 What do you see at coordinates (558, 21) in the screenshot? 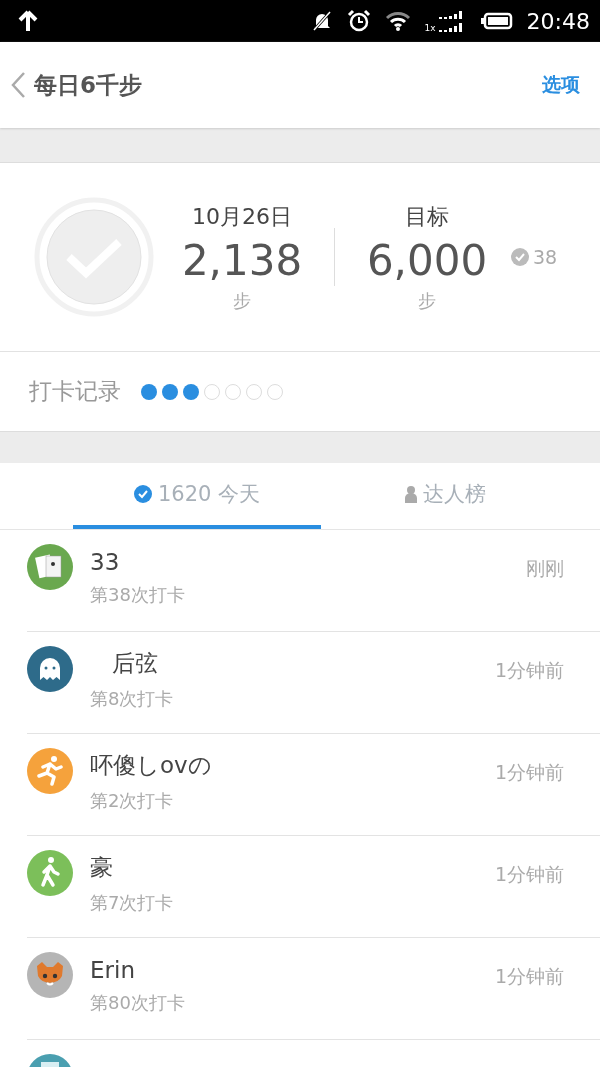
I see `clock-time: 20:48` at bounding box center [558, 21].